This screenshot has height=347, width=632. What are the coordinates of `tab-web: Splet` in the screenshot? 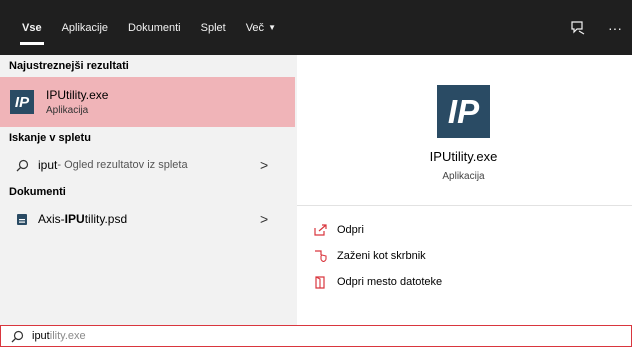 It's located at (213, 27).